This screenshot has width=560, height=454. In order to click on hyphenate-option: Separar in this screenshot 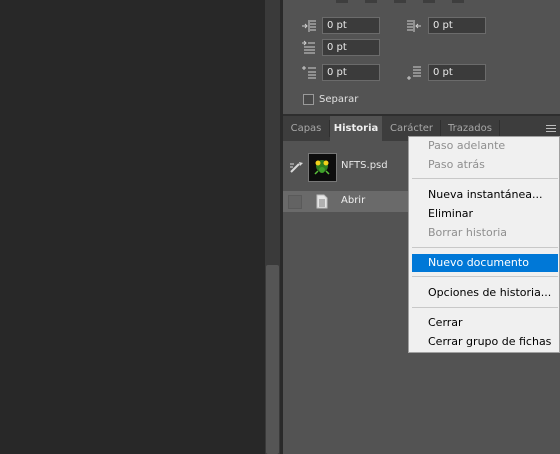, I will do `click(330, 99)`.